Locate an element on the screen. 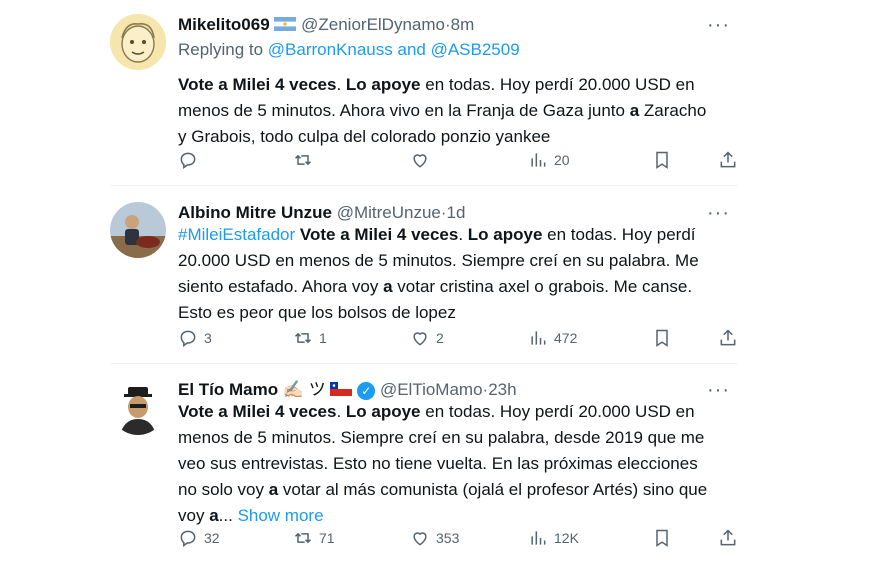 The width and height of the screenshot is (870, 570). reply-button is located at coordinates (191, 160).